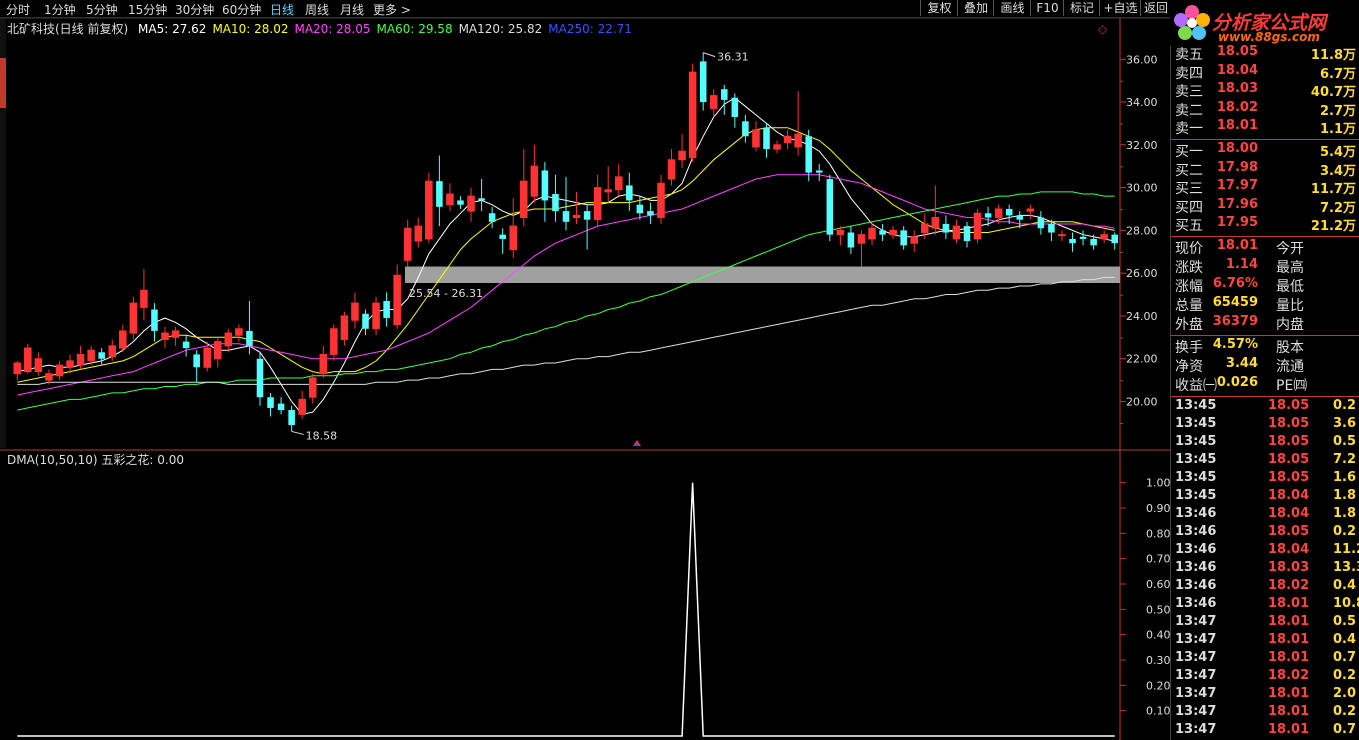 The width and height of the screenshot is (1359, 740). Describe the element at coordinates (1142, 359) in the screenshot. I see `price-tick-label: 22.00` at that location.